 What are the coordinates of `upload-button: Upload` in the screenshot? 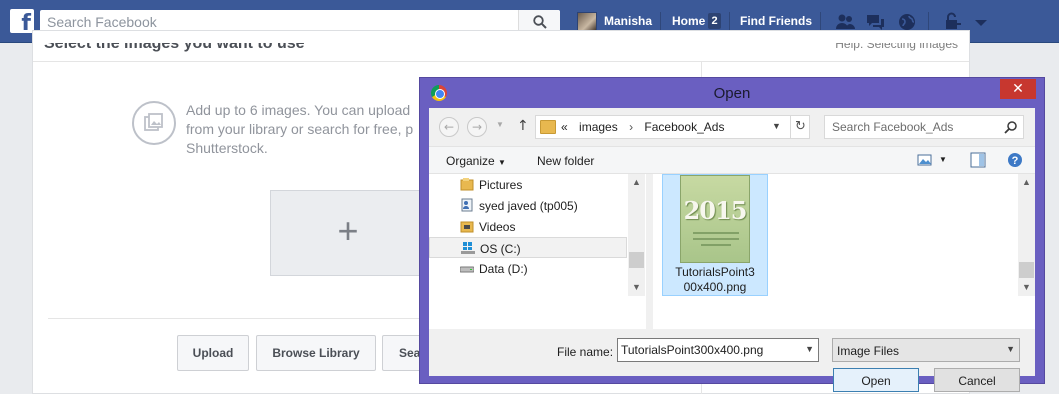 It's located at (213, 353).